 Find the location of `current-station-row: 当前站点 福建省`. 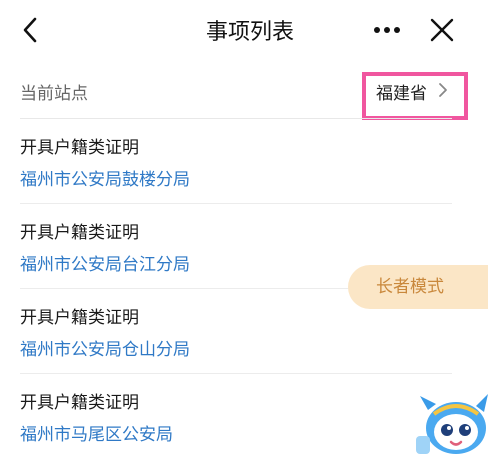

current-station-row: 当前站点 福建省 is located at coordinates (250, 90).